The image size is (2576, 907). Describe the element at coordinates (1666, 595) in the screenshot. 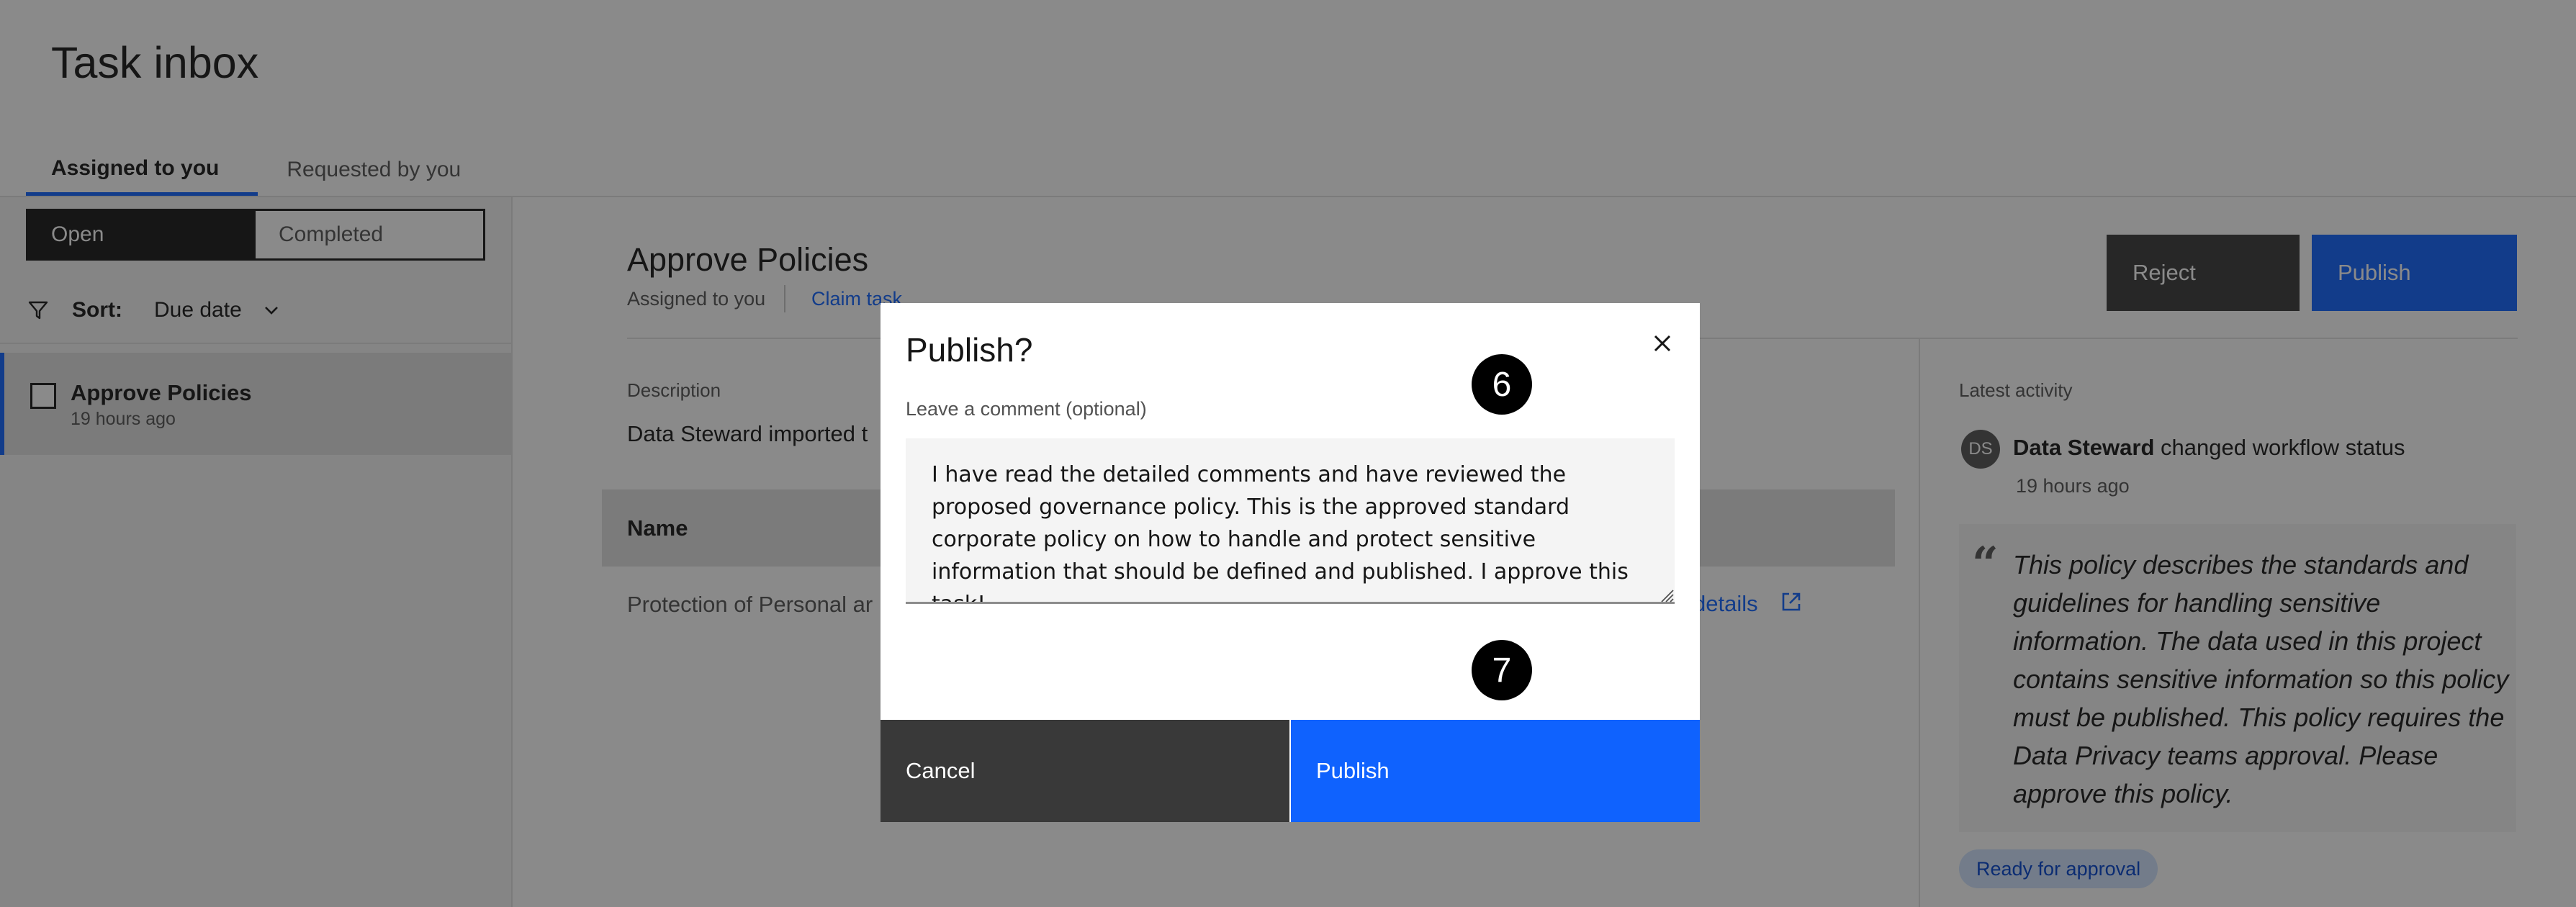

I see `resize-handle-icon` at that location.